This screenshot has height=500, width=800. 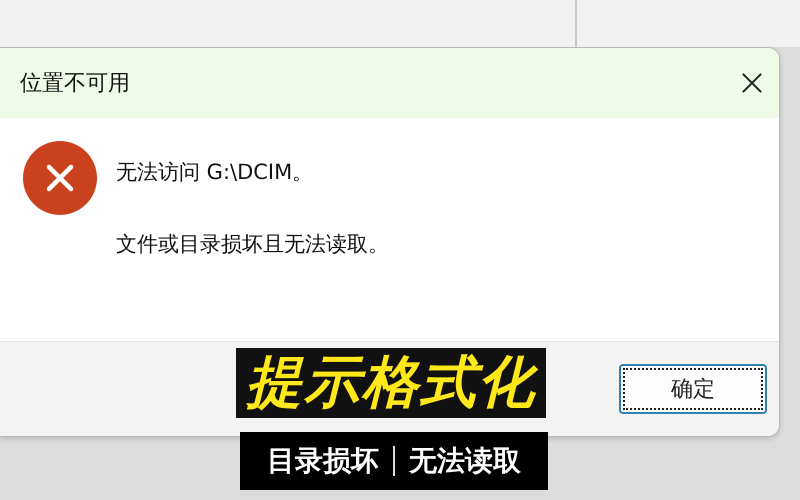 What do you see at coordinates (60, 178) in the screenshot?
I see `error-icon` at bounding box center [60, 178].